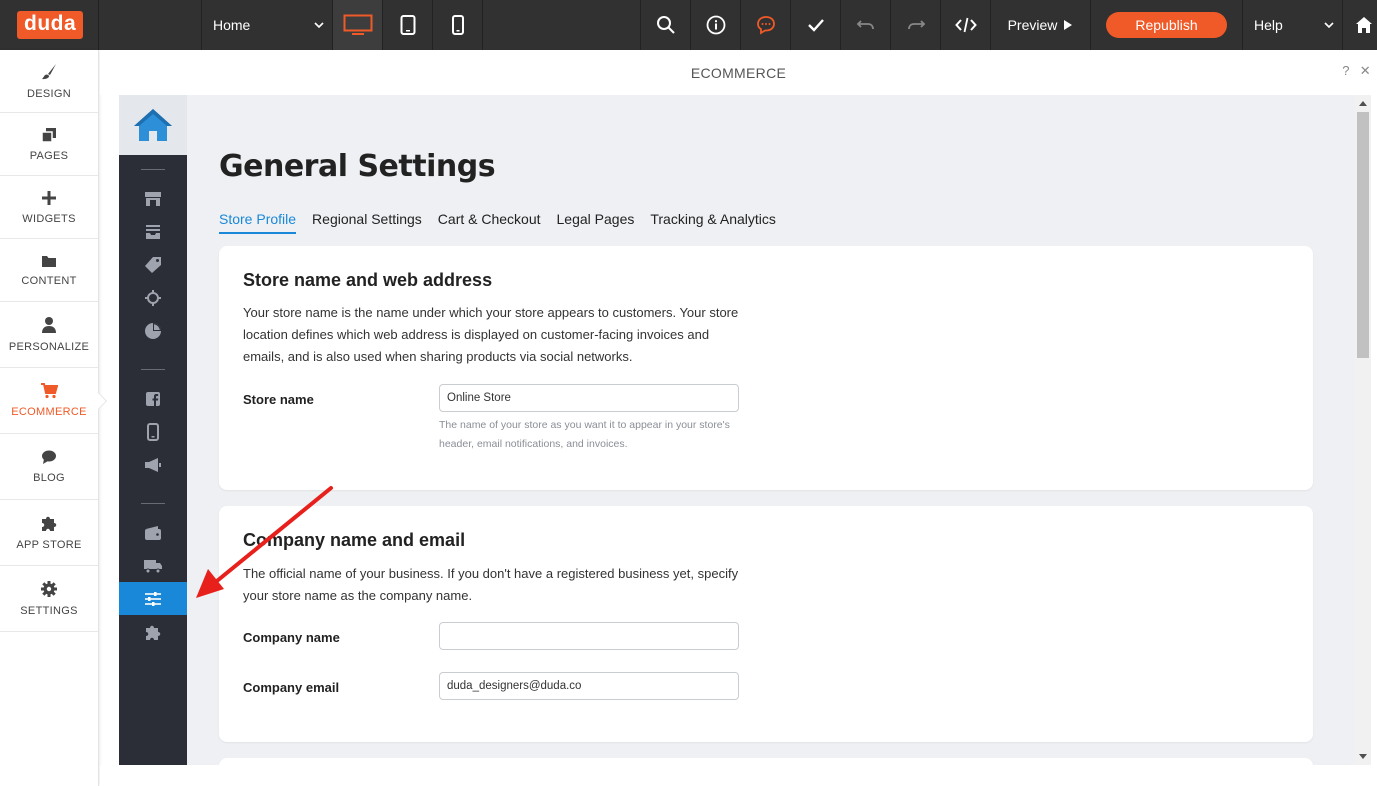  Describe the element at coordinates (1293, 25) in the screenshot. I see `help-menu: Help` at that location.